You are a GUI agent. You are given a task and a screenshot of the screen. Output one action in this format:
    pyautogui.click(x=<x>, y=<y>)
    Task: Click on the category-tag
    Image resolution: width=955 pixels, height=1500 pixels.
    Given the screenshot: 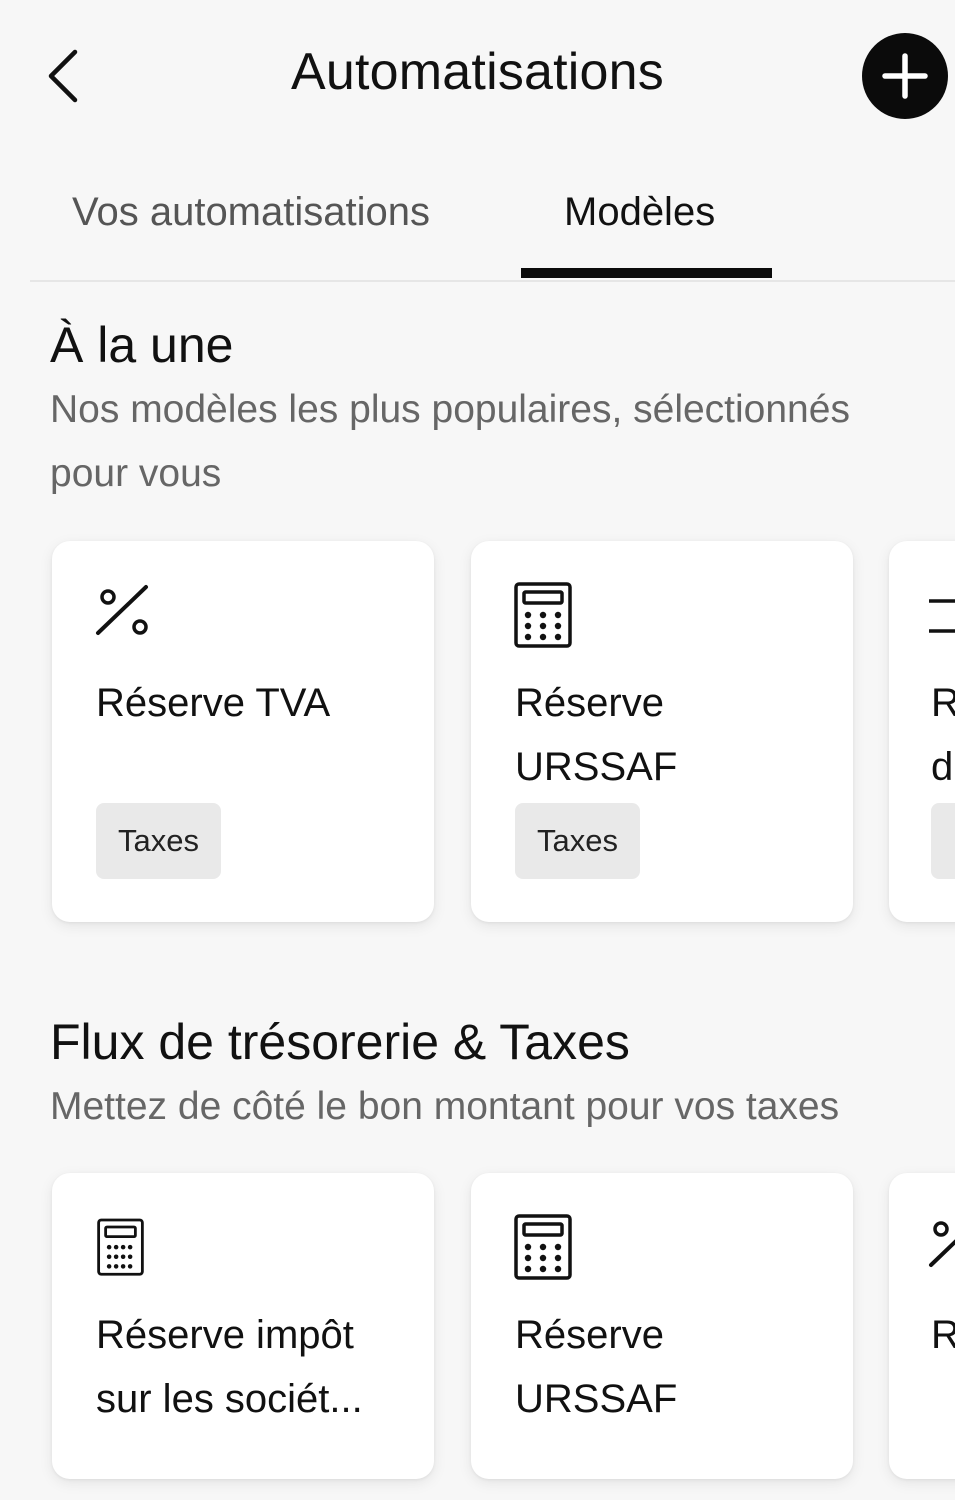 What is the action you would take?
    pyautogui.click(x=943, y=841)
    